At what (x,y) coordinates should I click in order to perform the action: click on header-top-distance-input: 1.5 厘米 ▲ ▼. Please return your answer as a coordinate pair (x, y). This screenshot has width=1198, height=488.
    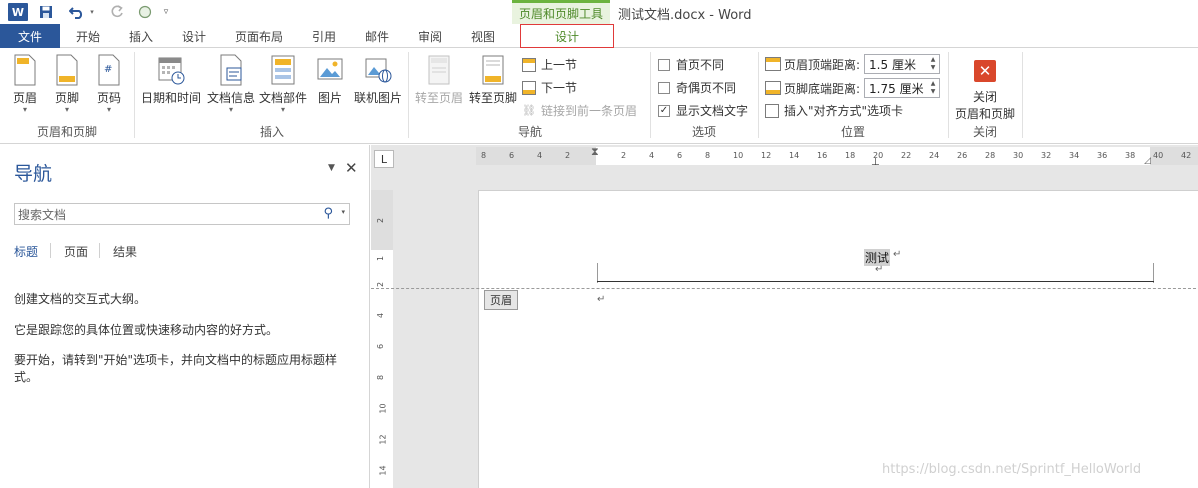
    Looking at the image, I should click on (902, 64).